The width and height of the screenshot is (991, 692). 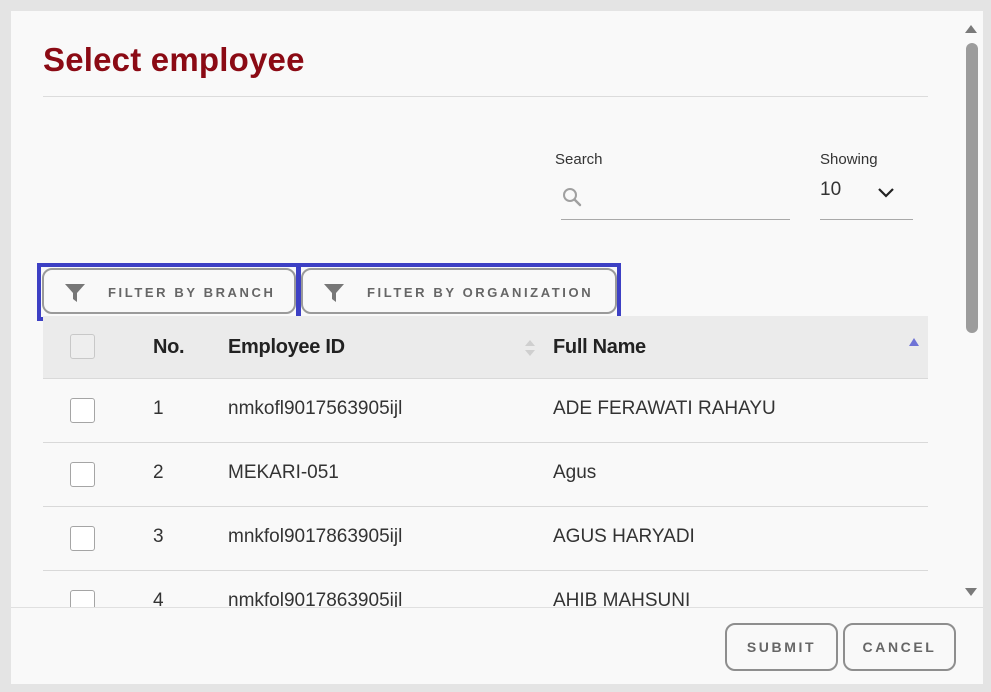 I want to click on filter-by-organization-label: FILTER BY ORGANIZATION, so click(x=480, y=292).